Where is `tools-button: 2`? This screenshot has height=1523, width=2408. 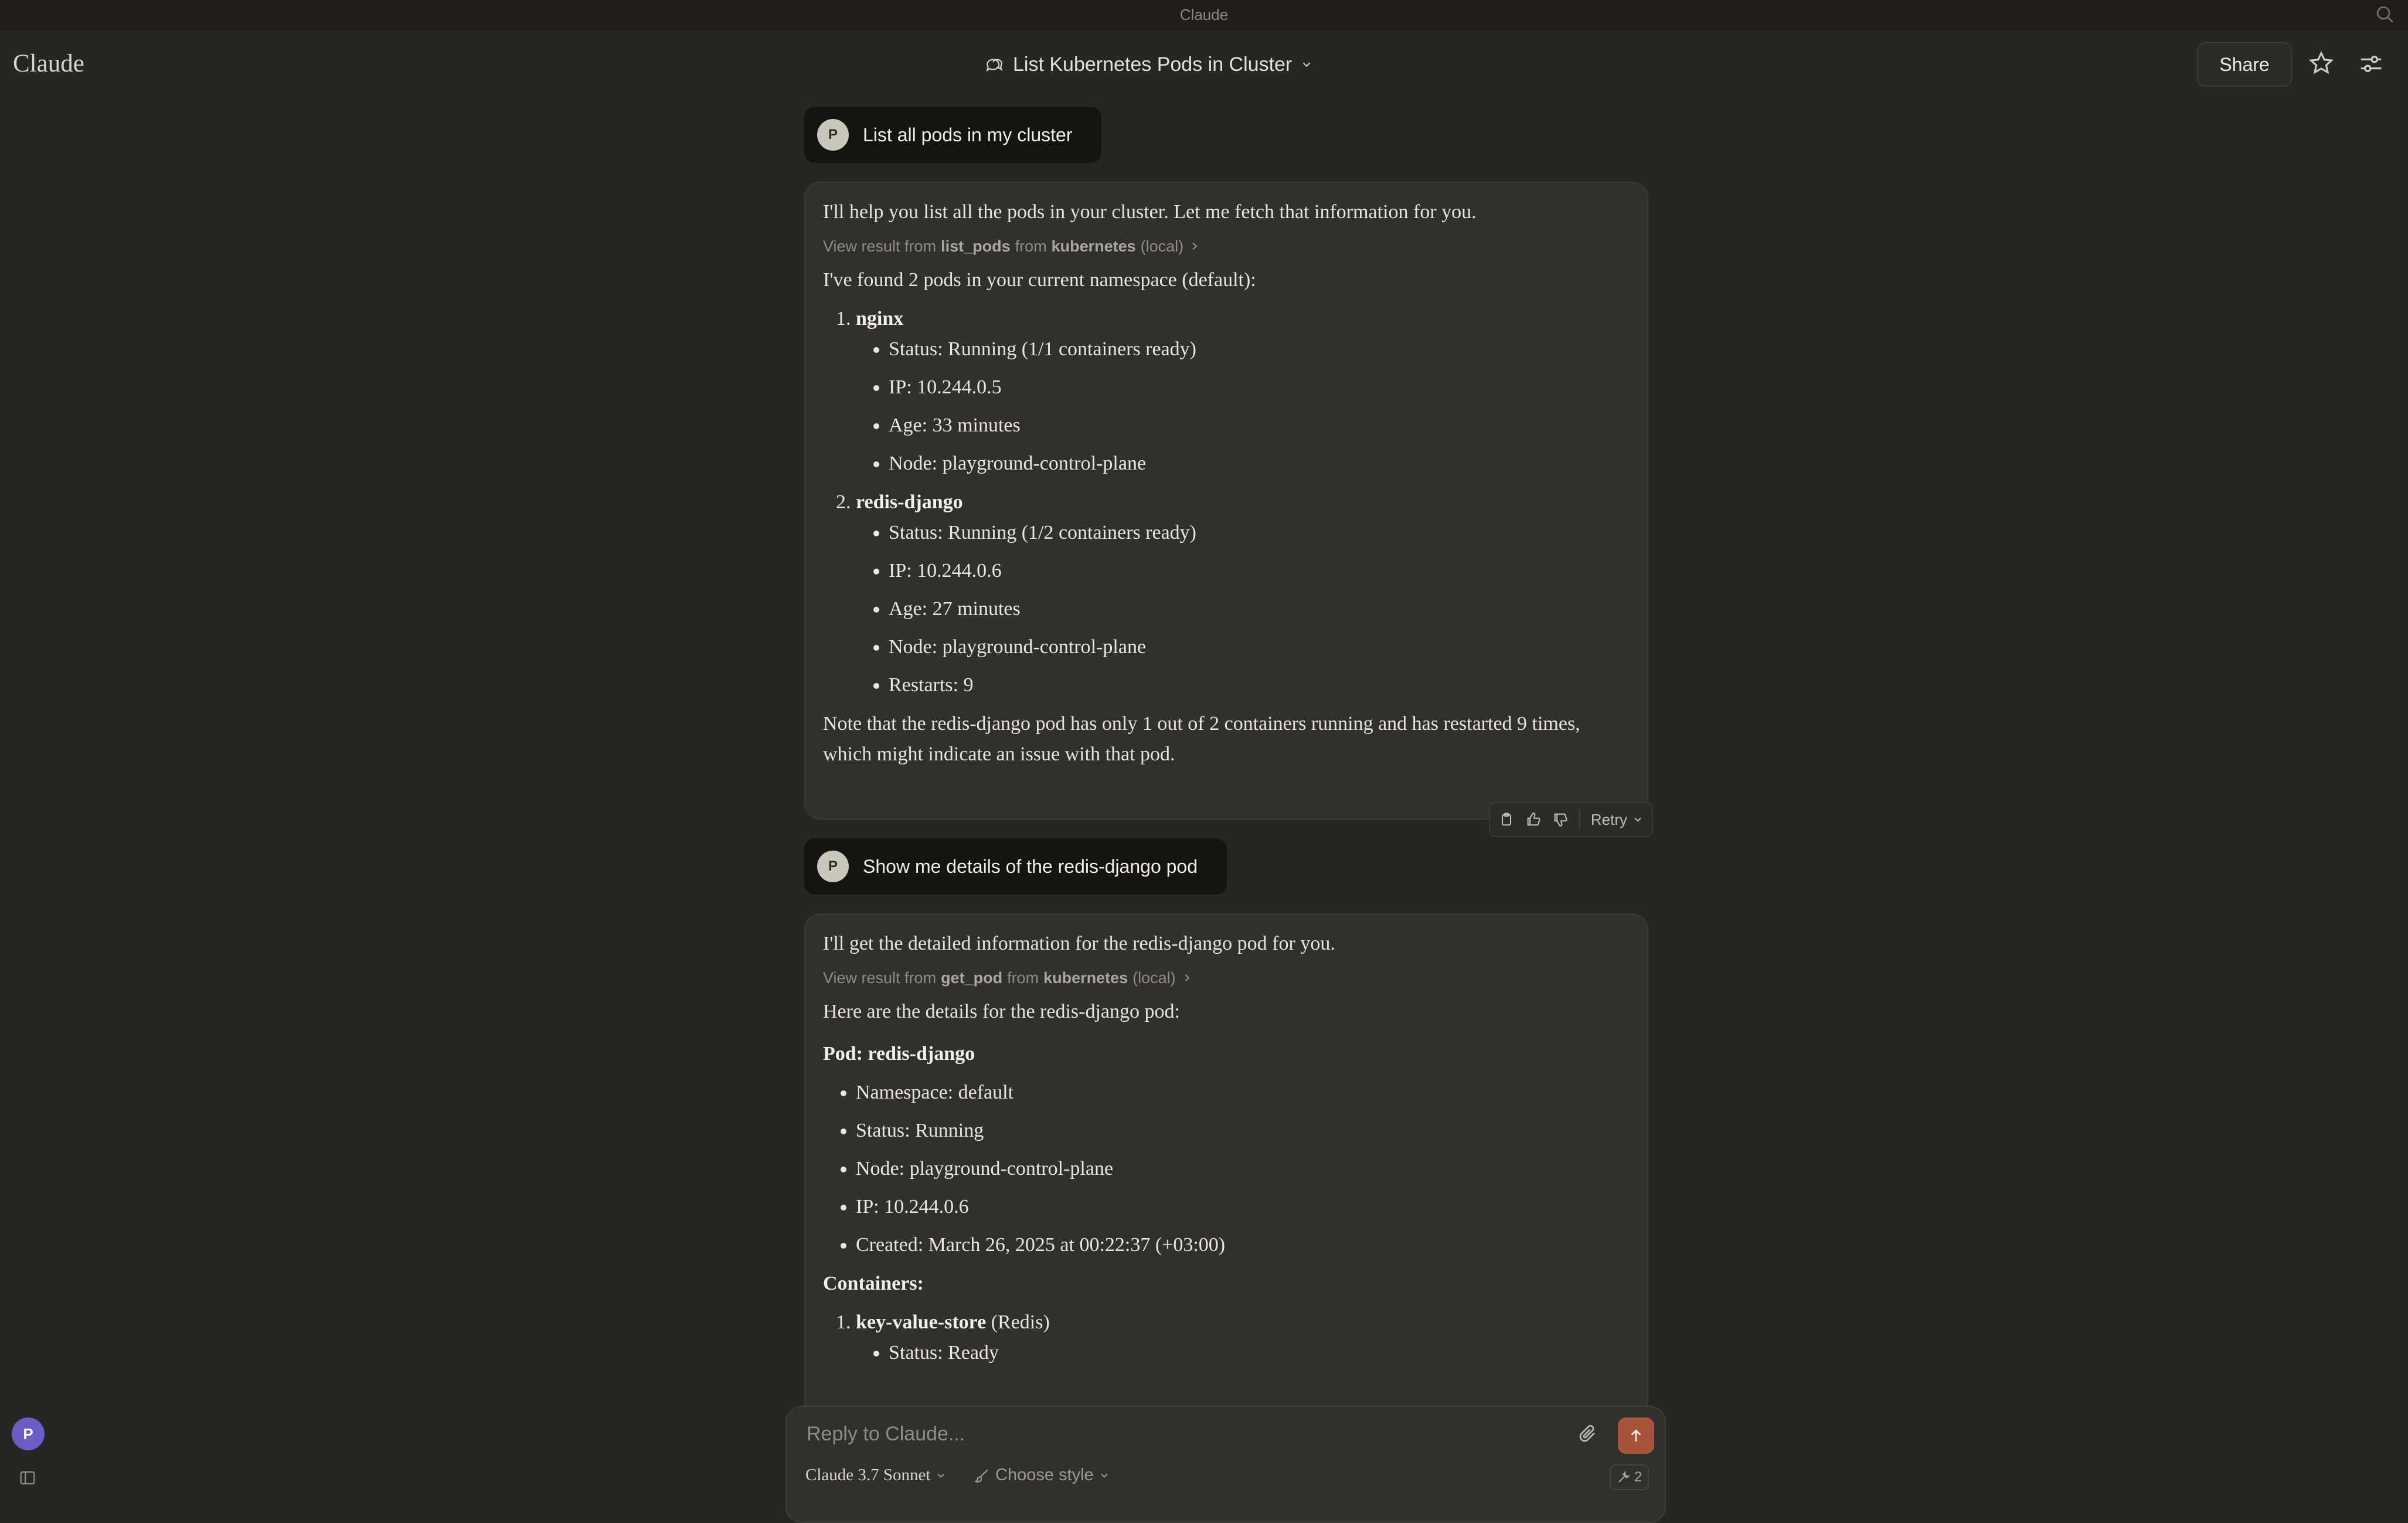 tools-button: 2 is located at coordinates (1629, 1477).